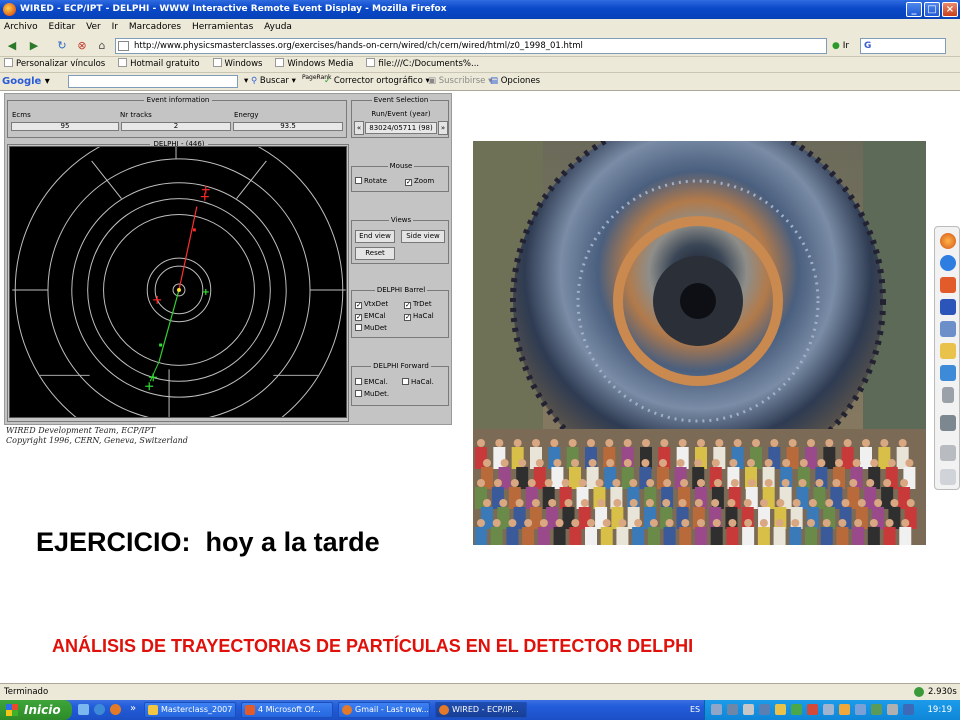  What do you see at coordinates (460, 81) in the screenshot?
I see `suscribirse-button: ▣ Suscribirse ▾` at bounding box center [460, 81].